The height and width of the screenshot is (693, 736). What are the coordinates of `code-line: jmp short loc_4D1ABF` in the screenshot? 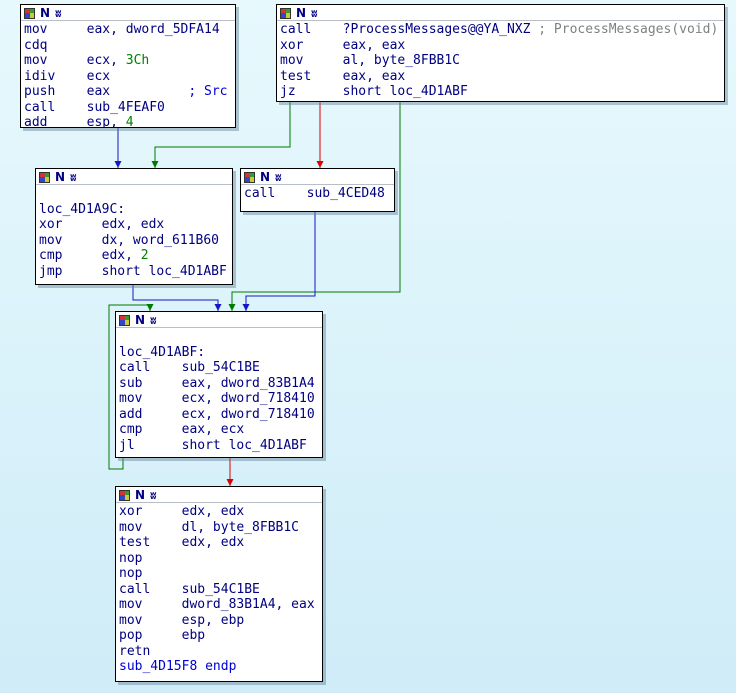 It's located at (134, 272).